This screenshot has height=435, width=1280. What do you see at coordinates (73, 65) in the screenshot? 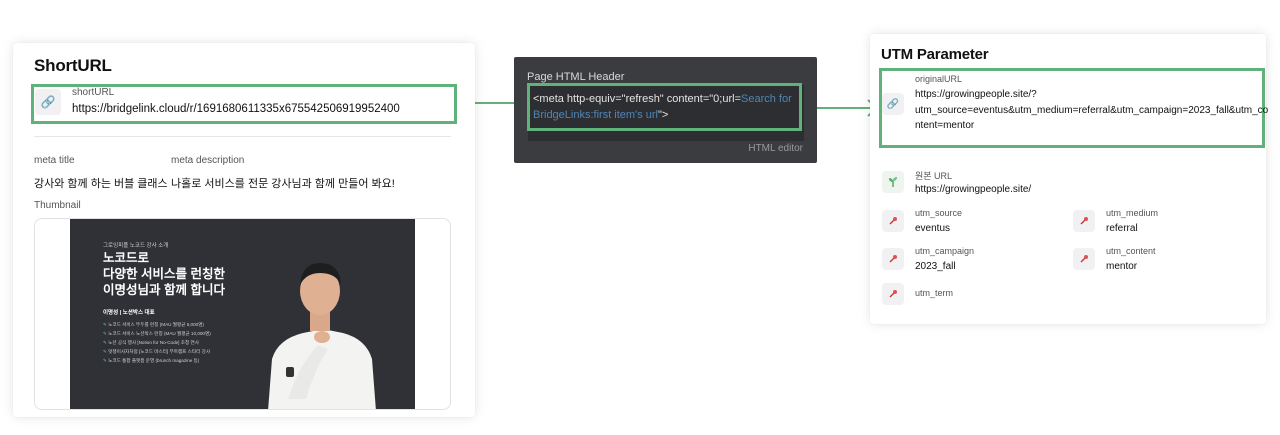
I see `shorturl-card-title: ShortURL` at bounding box center [73, 65].